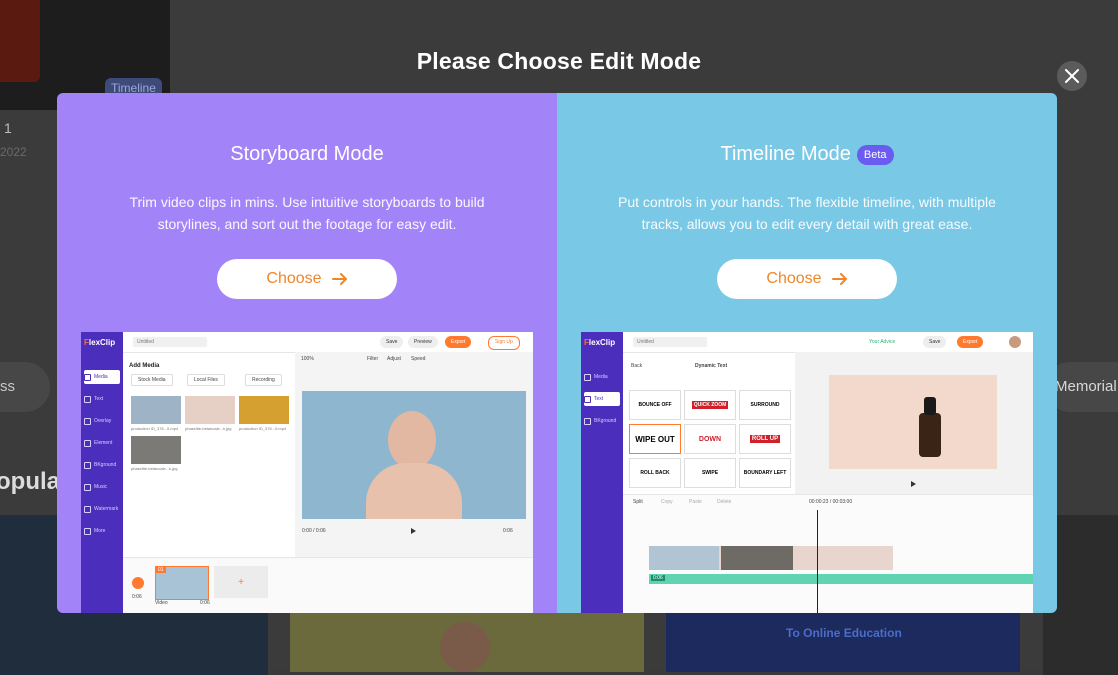  Describe the element at coordinates (828, 342) in the screenshot. I see `preview-topbar: Untitled Your Advice Save Export` at that location.